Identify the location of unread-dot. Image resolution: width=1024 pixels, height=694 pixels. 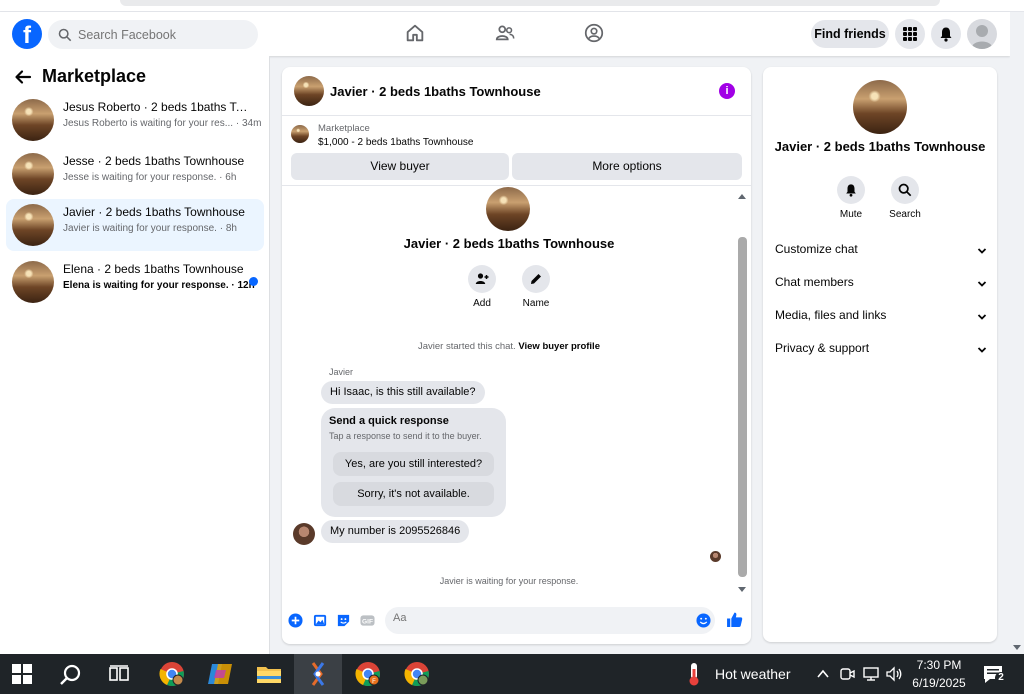
(253, 281).